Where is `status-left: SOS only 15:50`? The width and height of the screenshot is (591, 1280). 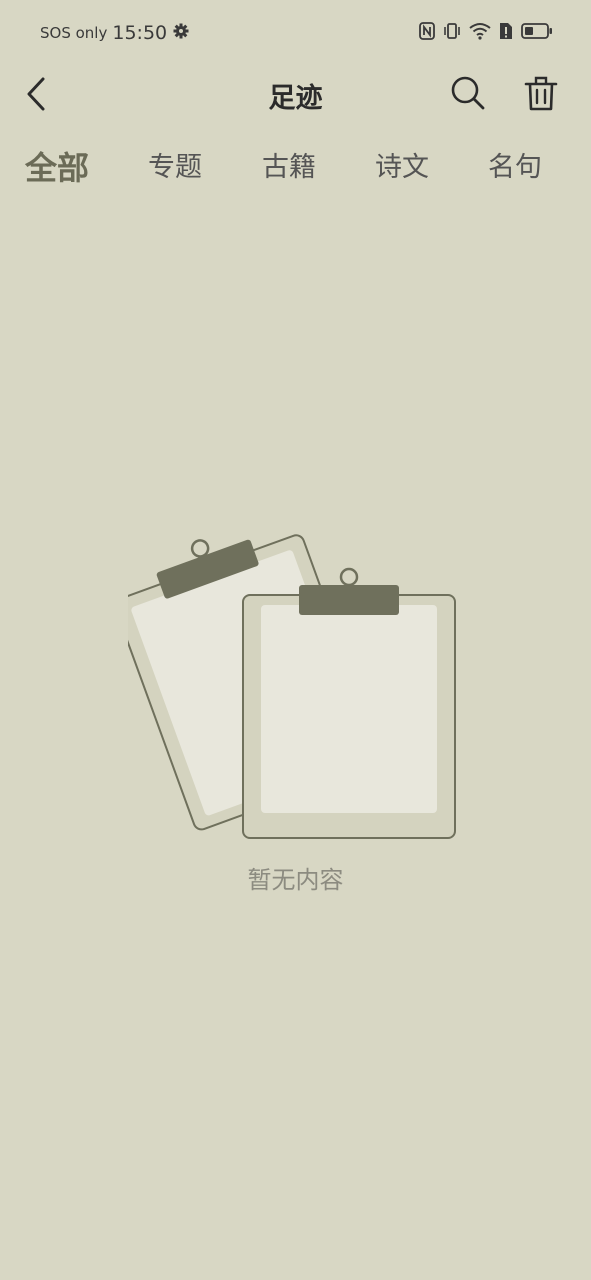 status-left: SOS only 15:50 is located at coordinates (114, 33).